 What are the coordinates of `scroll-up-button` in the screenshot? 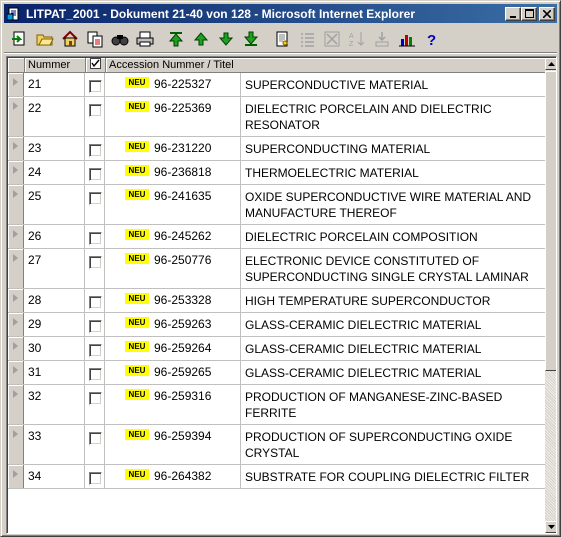 It's located at (550, 64).